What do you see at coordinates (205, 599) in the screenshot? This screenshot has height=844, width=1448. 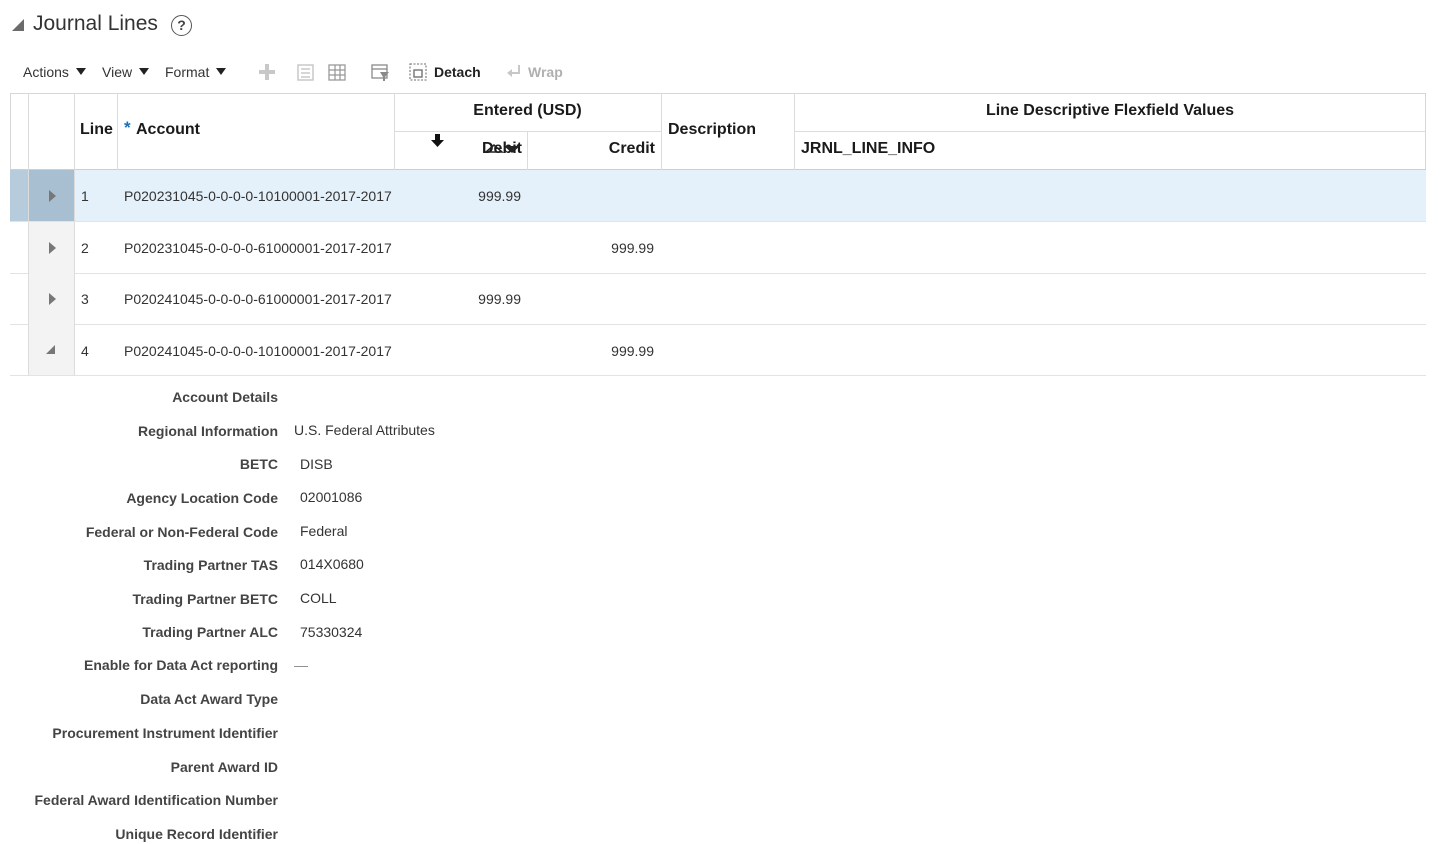 I see `trading-partner-betc-label: Trading Partner BETC` at bounding box center [205, 599].